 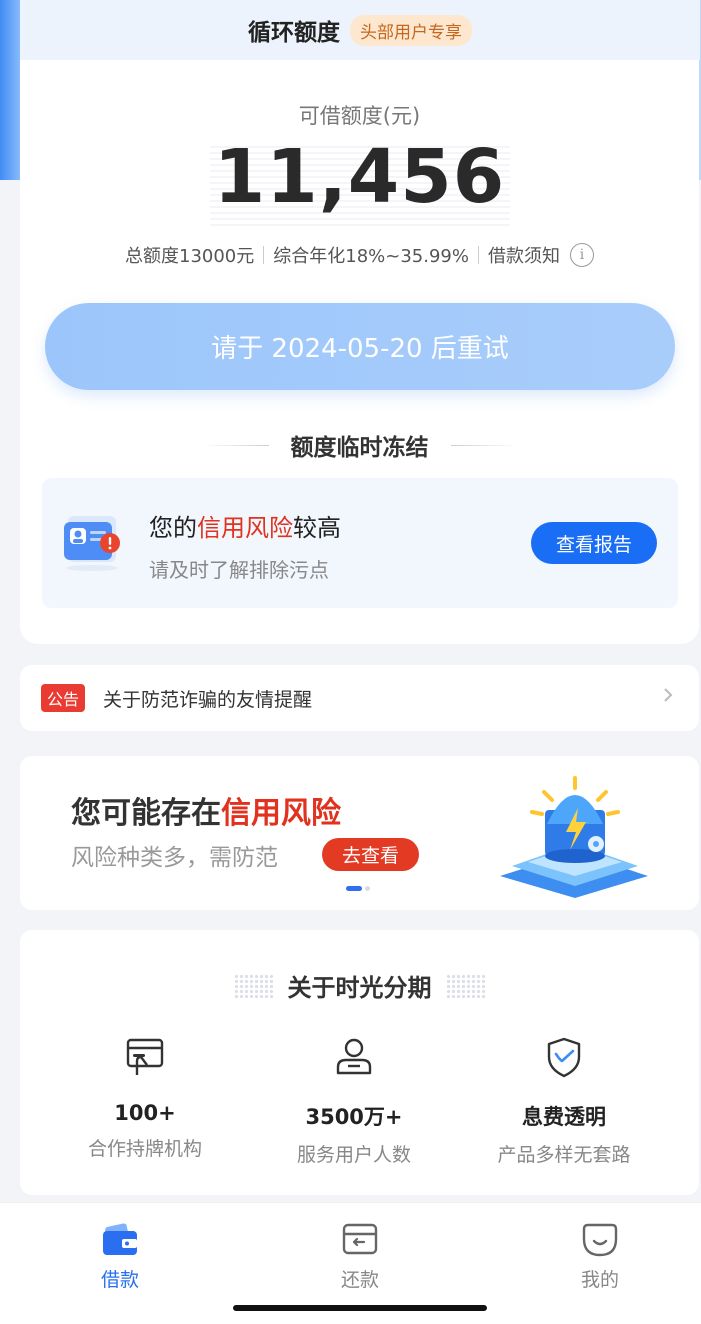 I want to click on header: 循环额度 头部用户专享, so click(x=360, y=30).